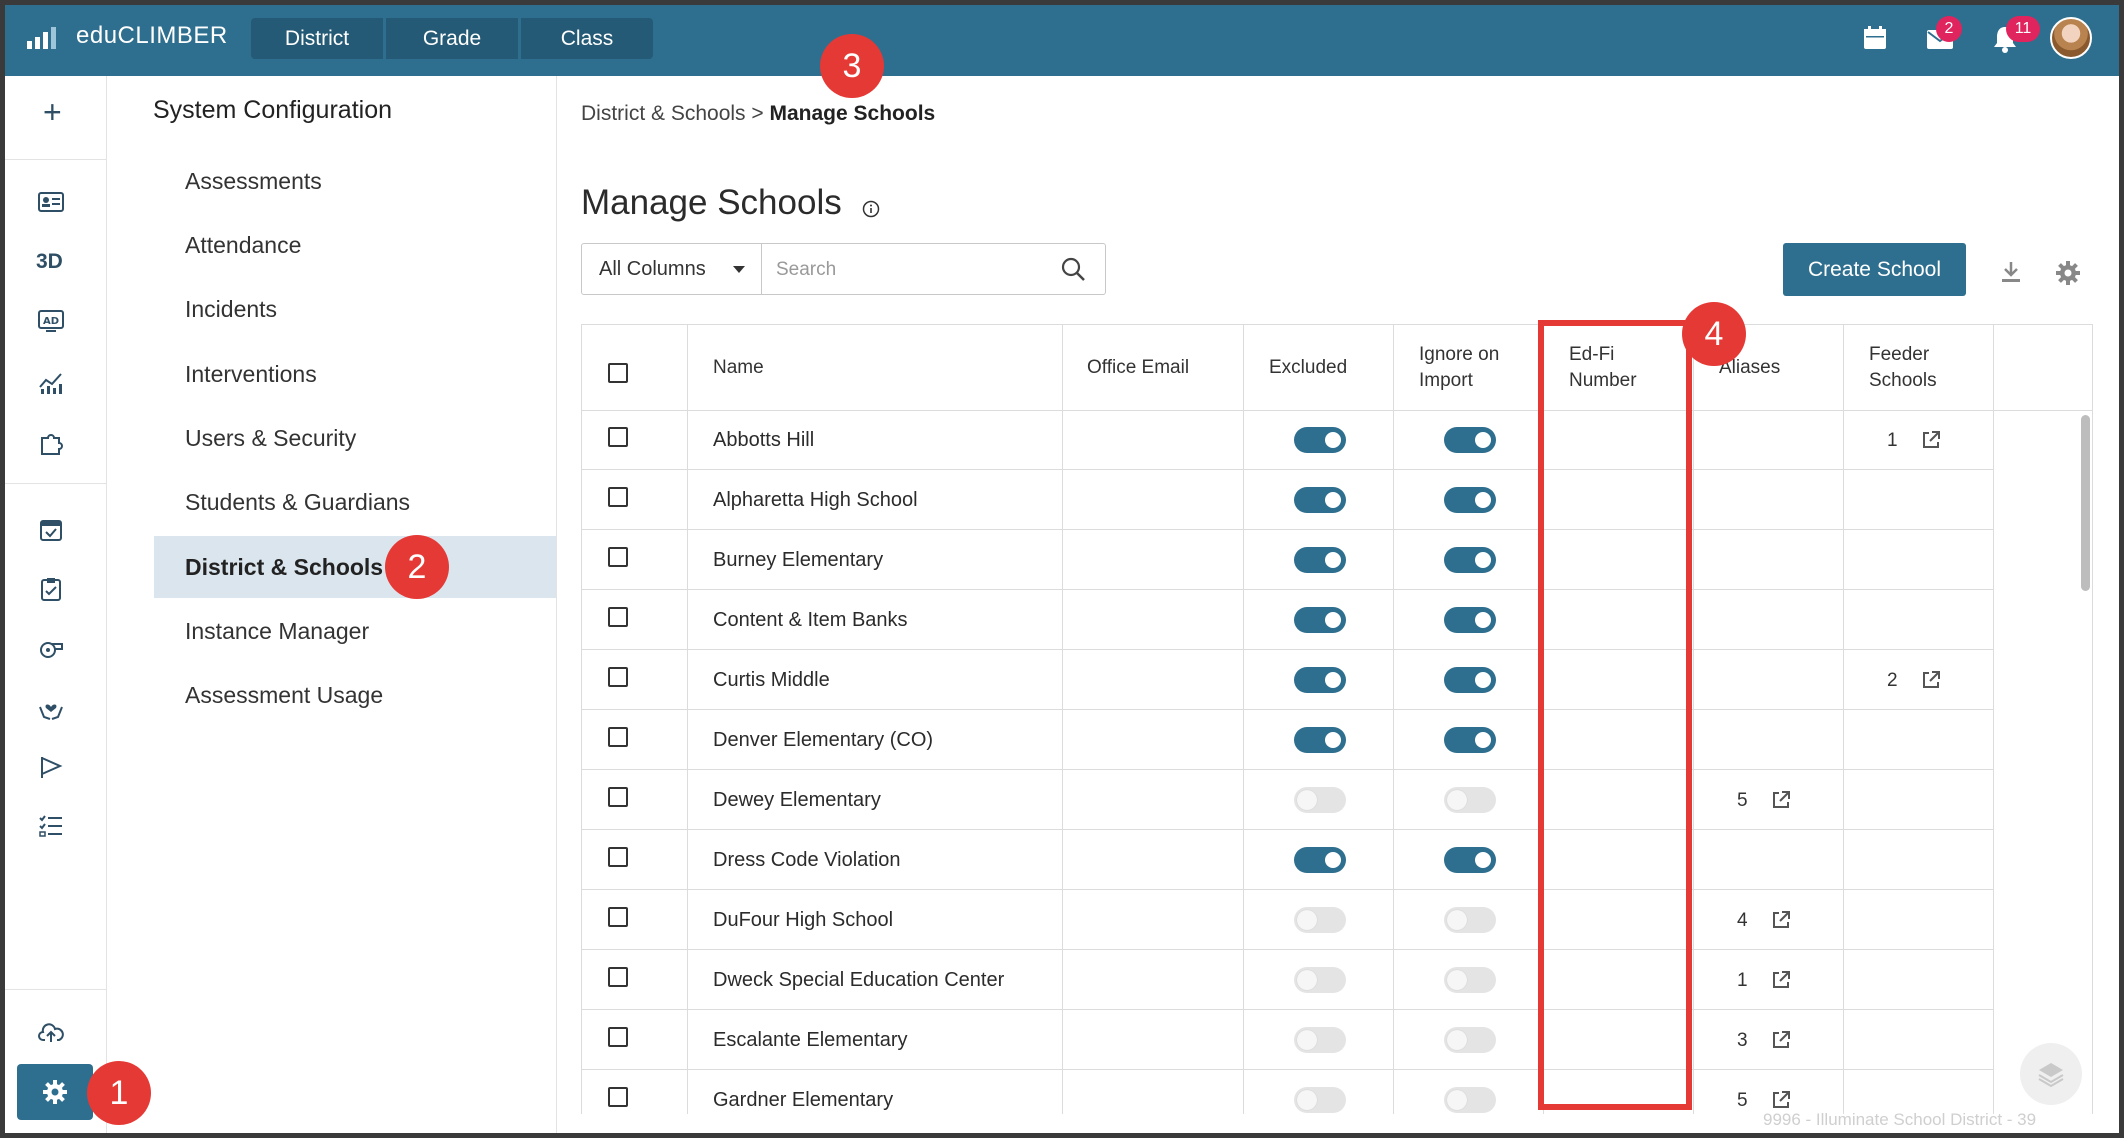  I want to click on search-icon, so click(1073, 269).